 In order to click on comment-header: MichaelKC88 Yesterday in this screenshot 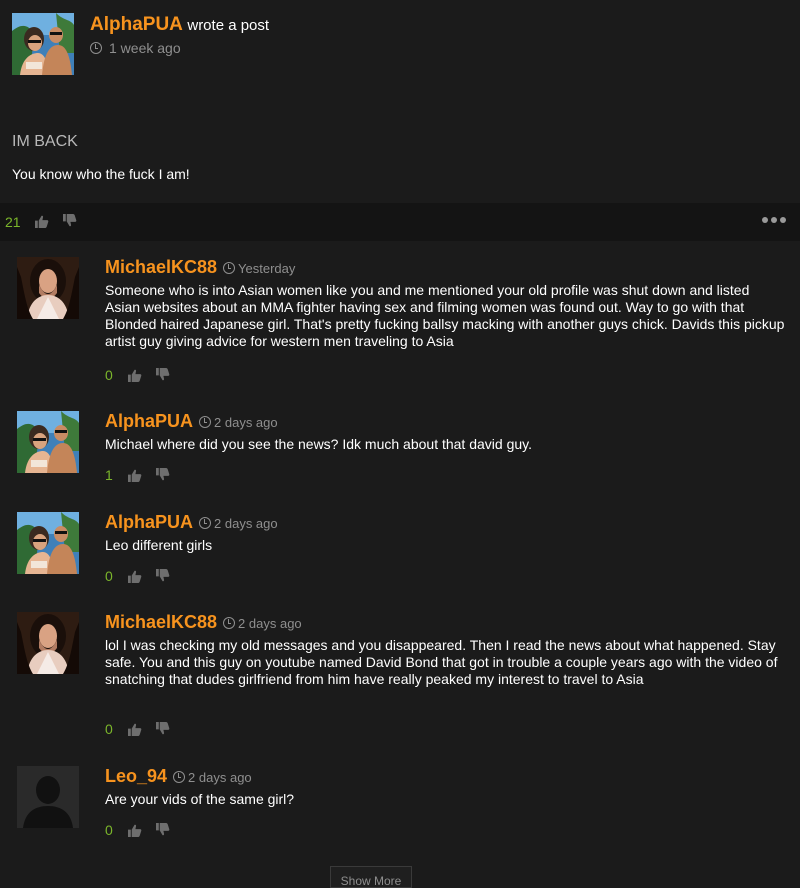, I will do `click(200, 267)`.